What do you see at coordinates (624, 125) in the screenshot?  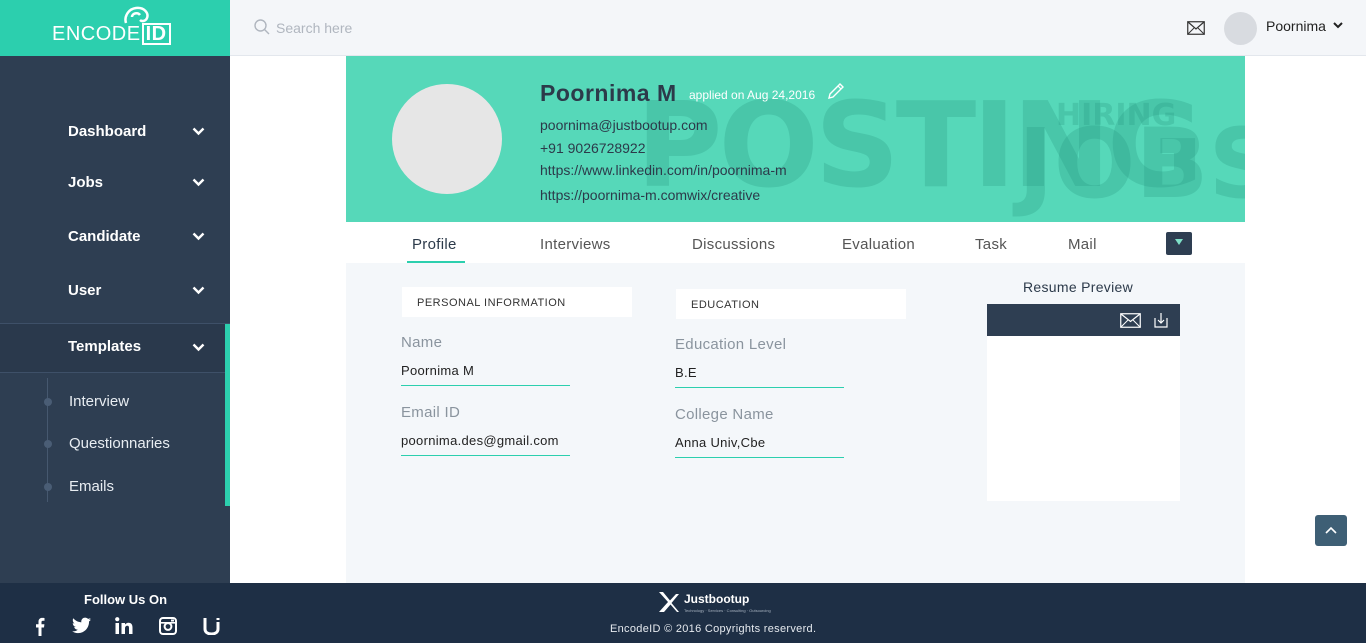 I see `candidate-email: poornima@justbootup.com` at bounding box center [624, 125].